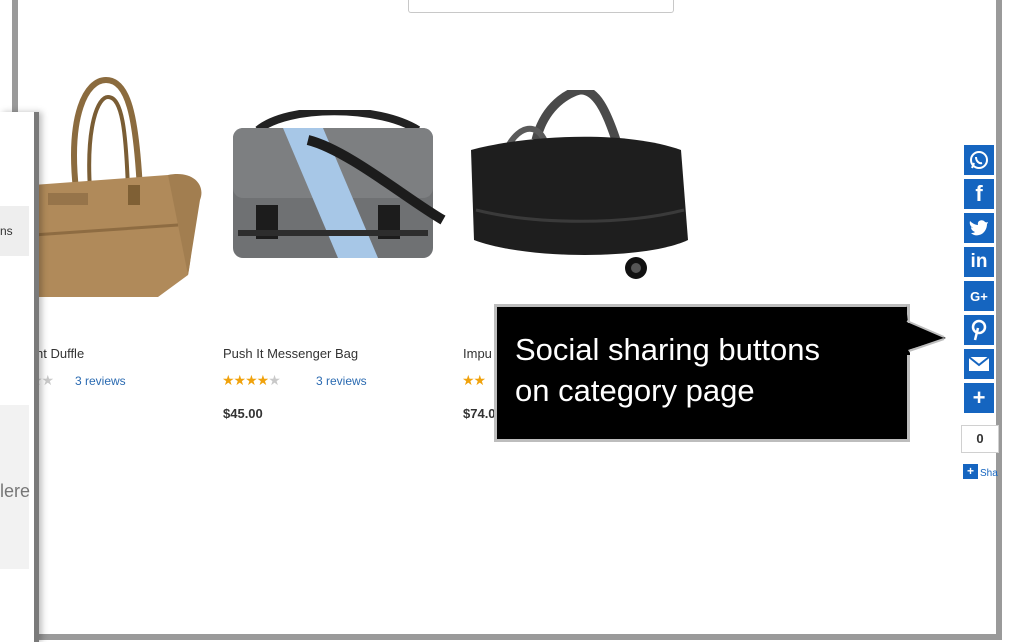 This screenshot has width=1011, height=642. I want to click on twitter-icon, so click(979, 228).